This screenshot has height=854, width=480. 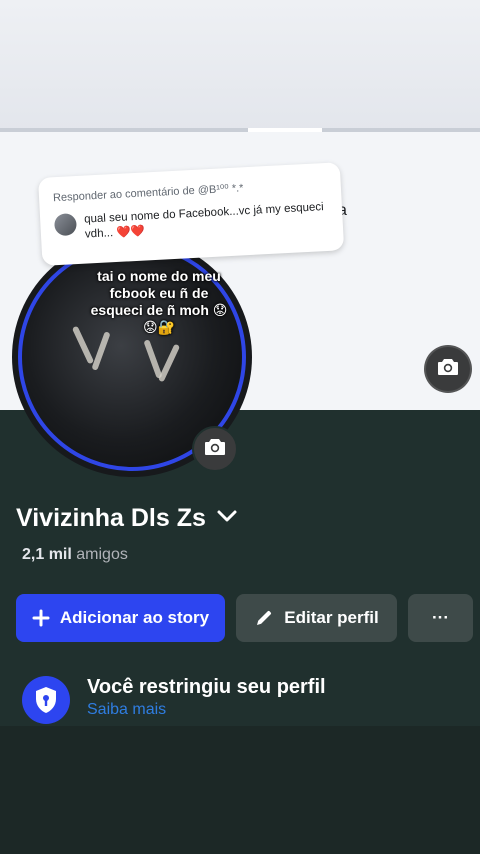 I want to click on pencil-icon, so click(x=264, y=618).